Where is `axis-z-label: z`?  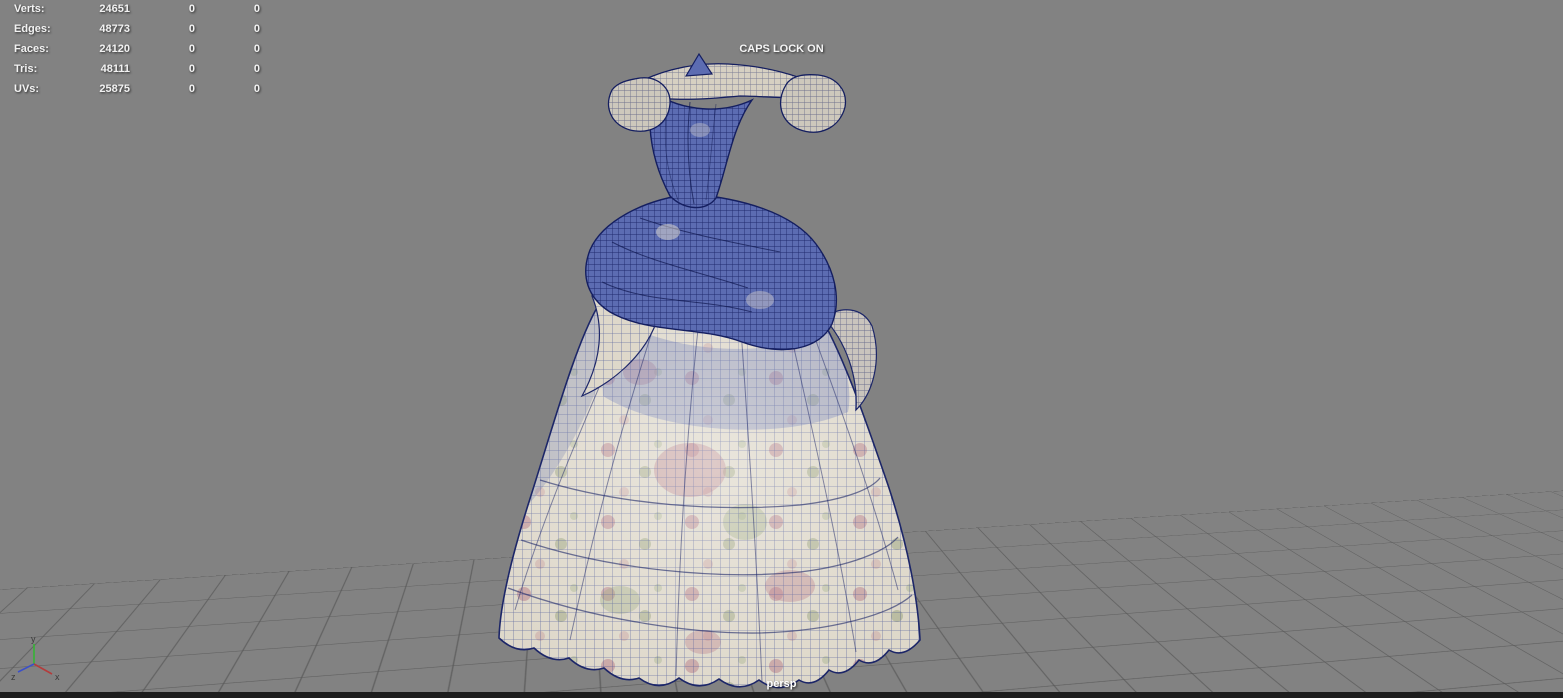
axis-z-label: z is located at coordinates (13, 677).